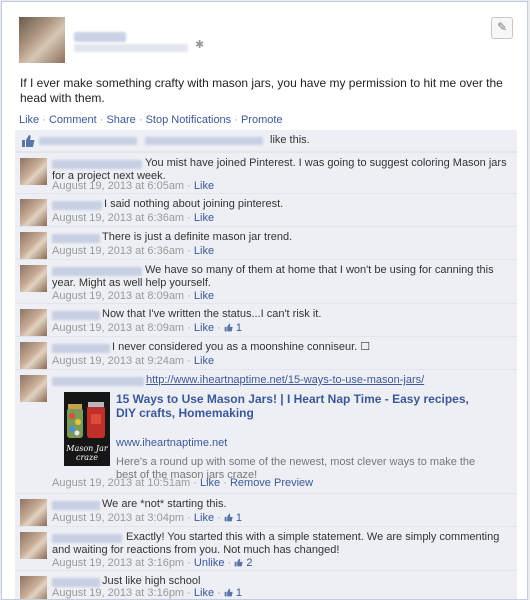 The height and width of the screenshot is (600, 530). I want to click on comment-like-count: 2, so click(249, 563).